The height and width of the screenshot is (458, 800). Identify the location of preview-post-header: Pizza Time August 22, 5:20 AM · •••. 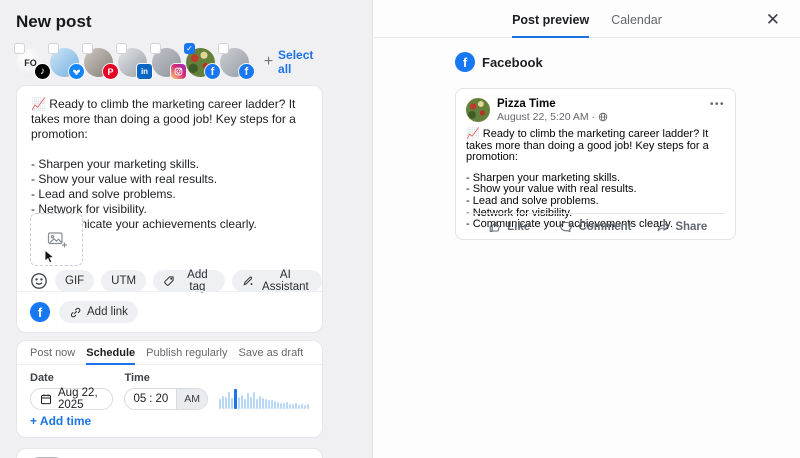
(595, 106).